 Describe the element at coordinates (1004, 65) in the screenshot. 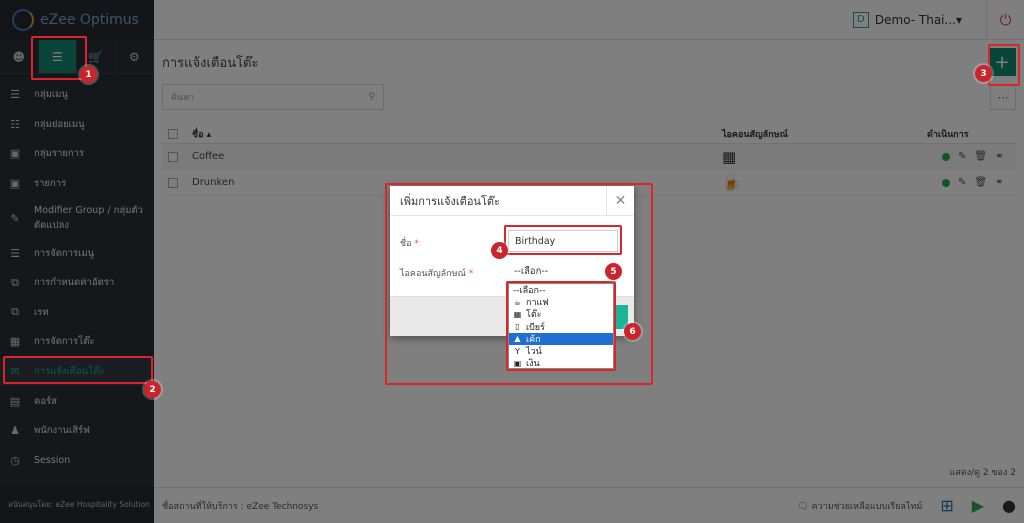

I see `highlight-add-button` at that location.